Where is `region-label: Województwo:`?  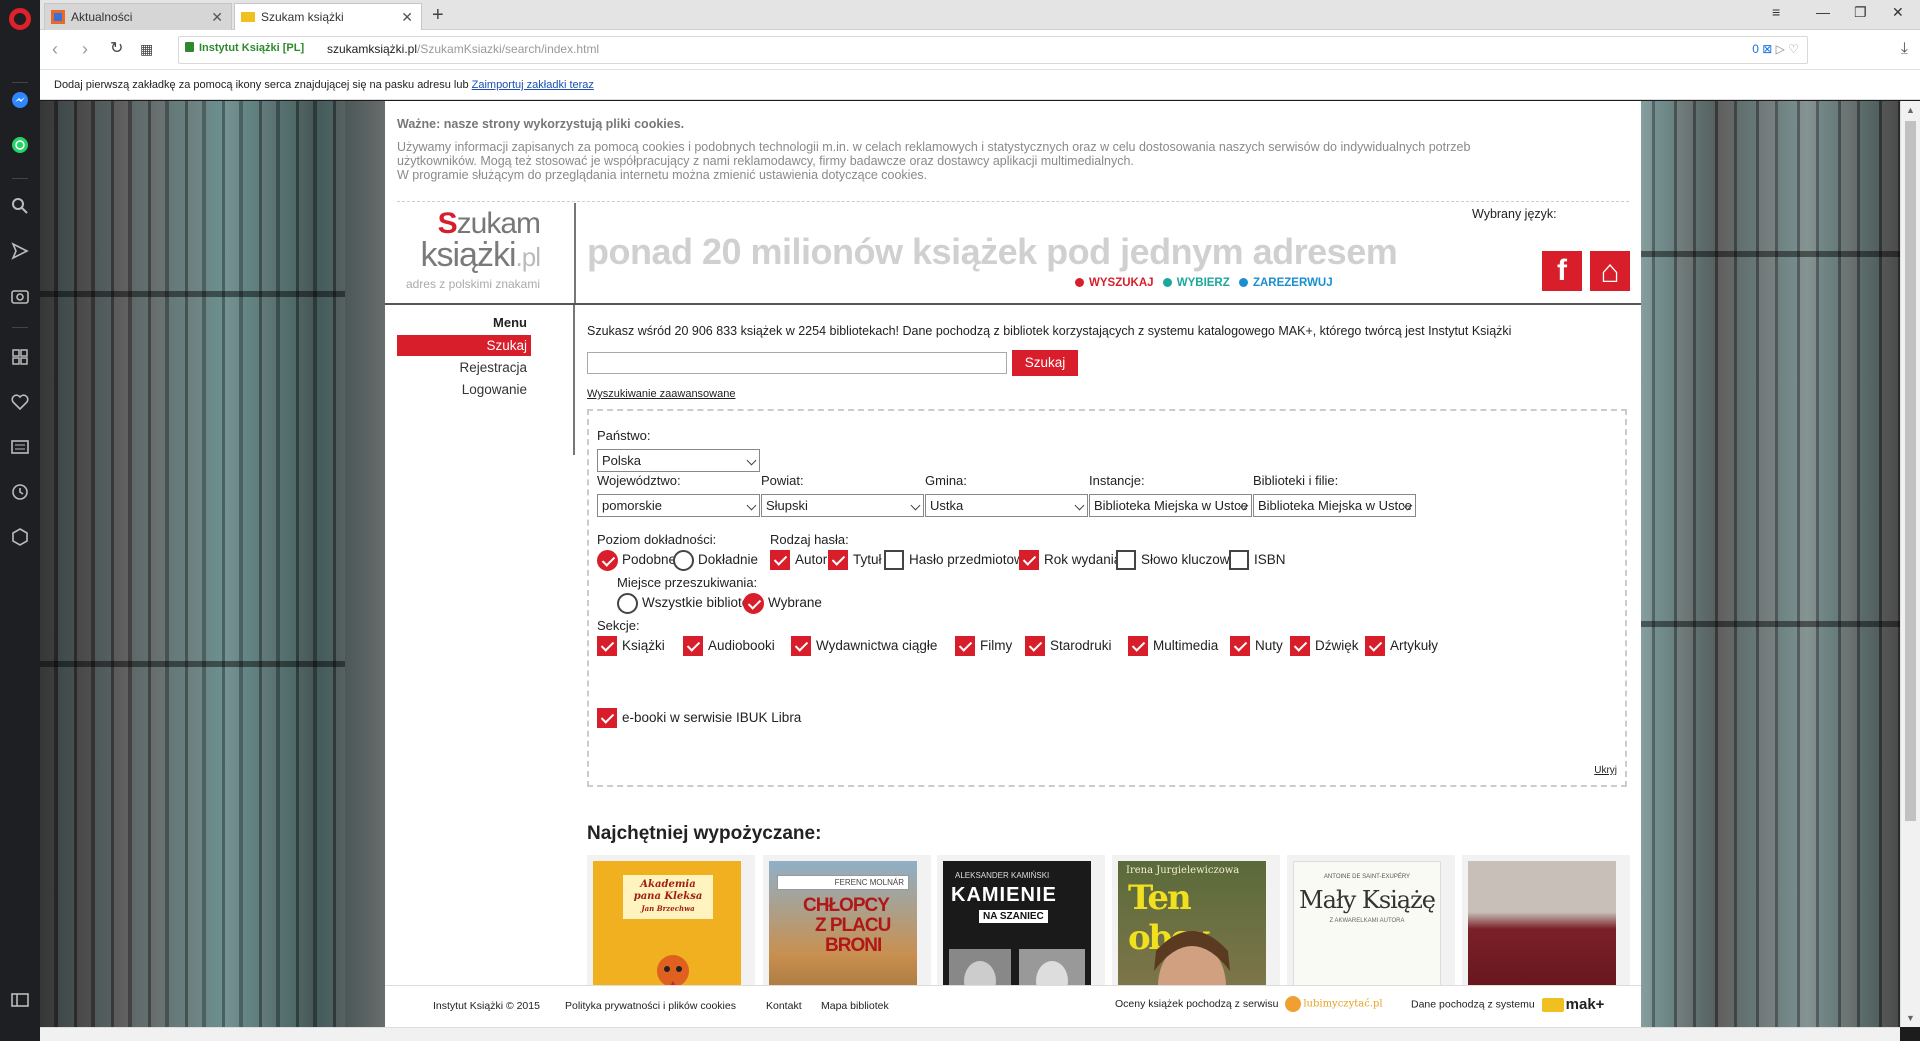 region-label: Województwo: is located at coordinates (639, 480).